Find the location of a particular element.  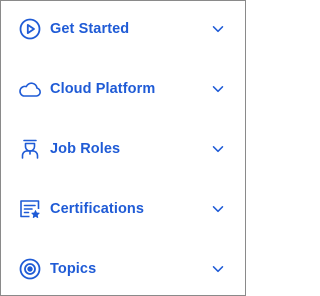

menu-item-label: Cloud Platform is located at coordinates (103, 89).